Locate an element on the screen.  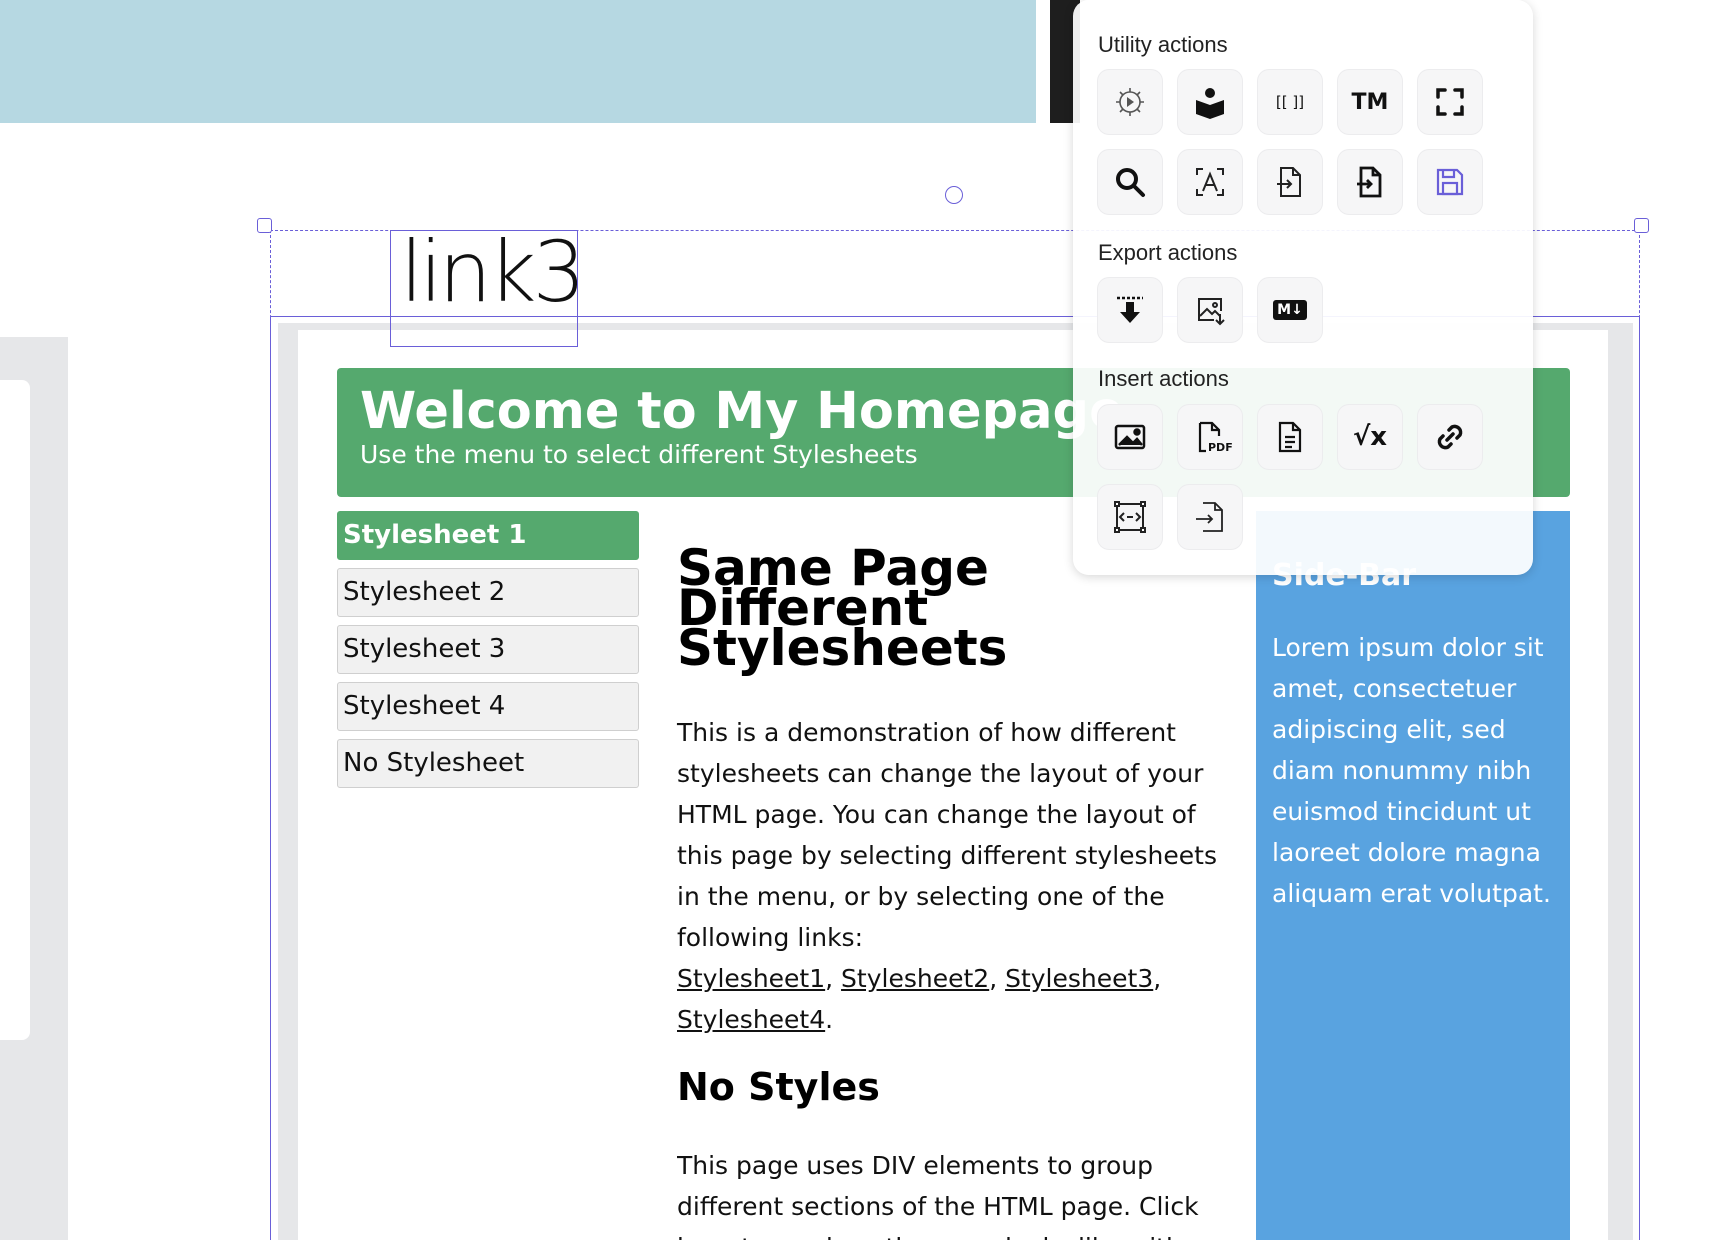
handwritten-text-selection is located at coordinates (484, 288).